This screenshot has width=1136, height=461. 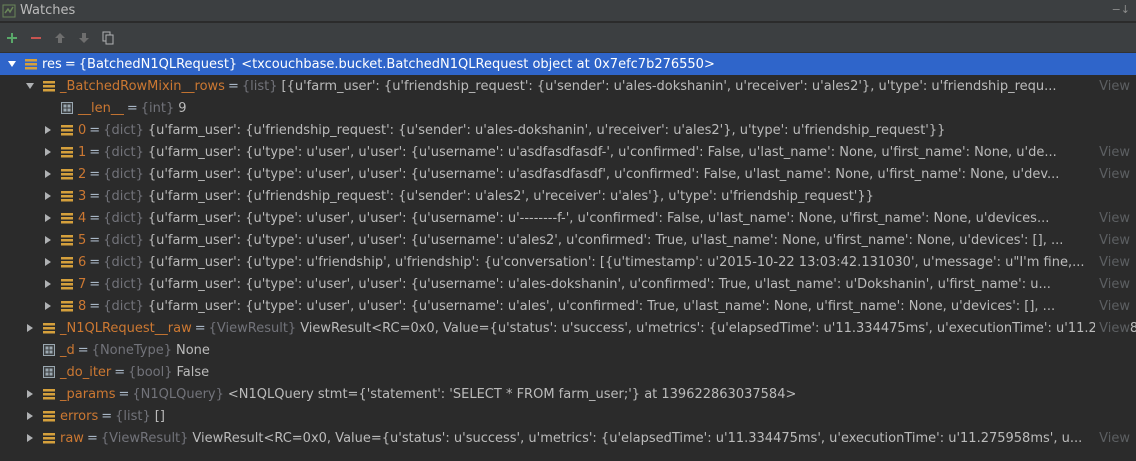 I want to click on tree-row: __len__ = {int} 9, so click(x=568, y=108).